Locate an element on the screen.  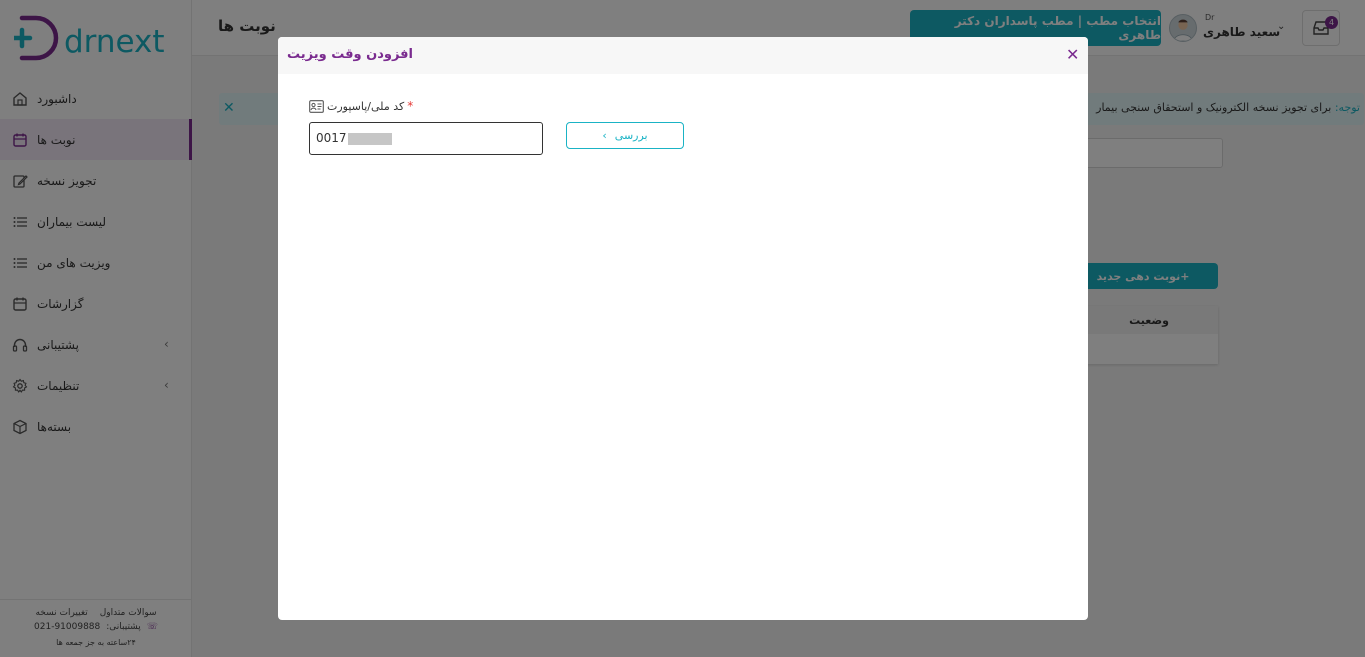
check-button: ‹ بررسی is located at coordinates (625, 135).